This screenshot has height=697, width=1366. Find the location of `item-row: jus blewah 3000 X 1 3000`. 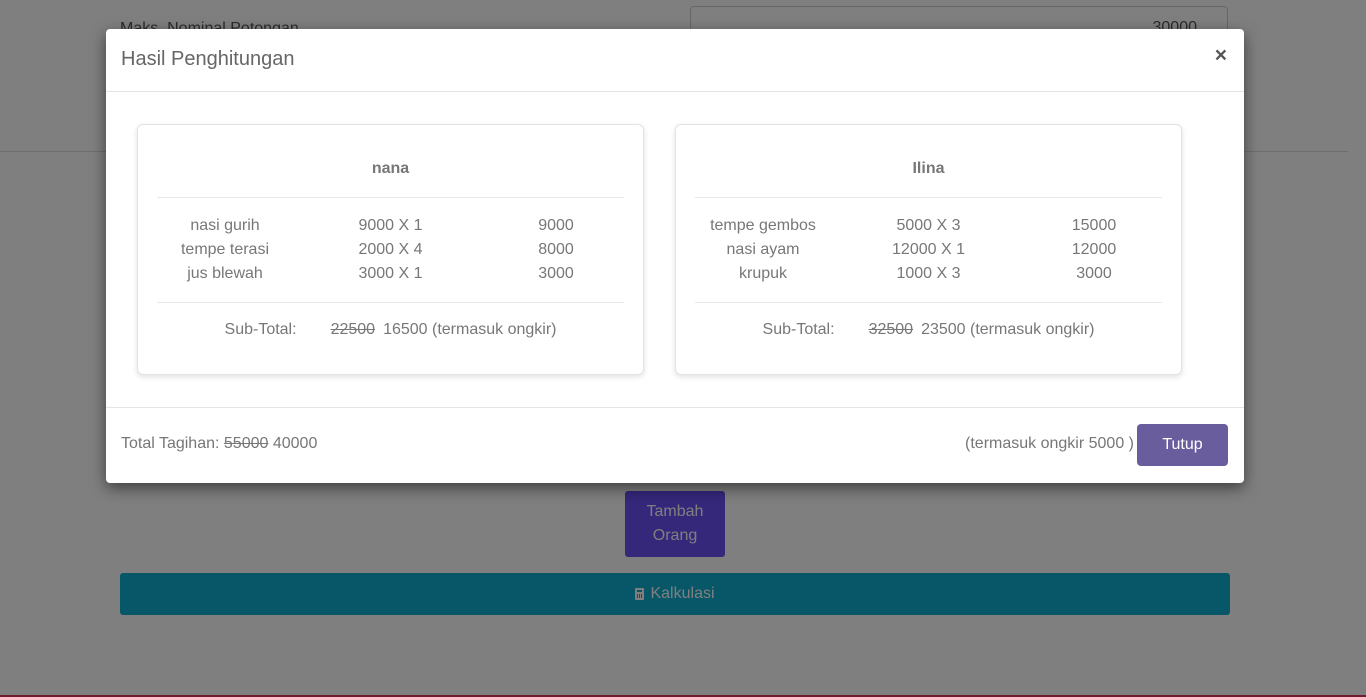

item-row: jus blewah 3000 X 1 3000 is located at coordinates (390, 274).